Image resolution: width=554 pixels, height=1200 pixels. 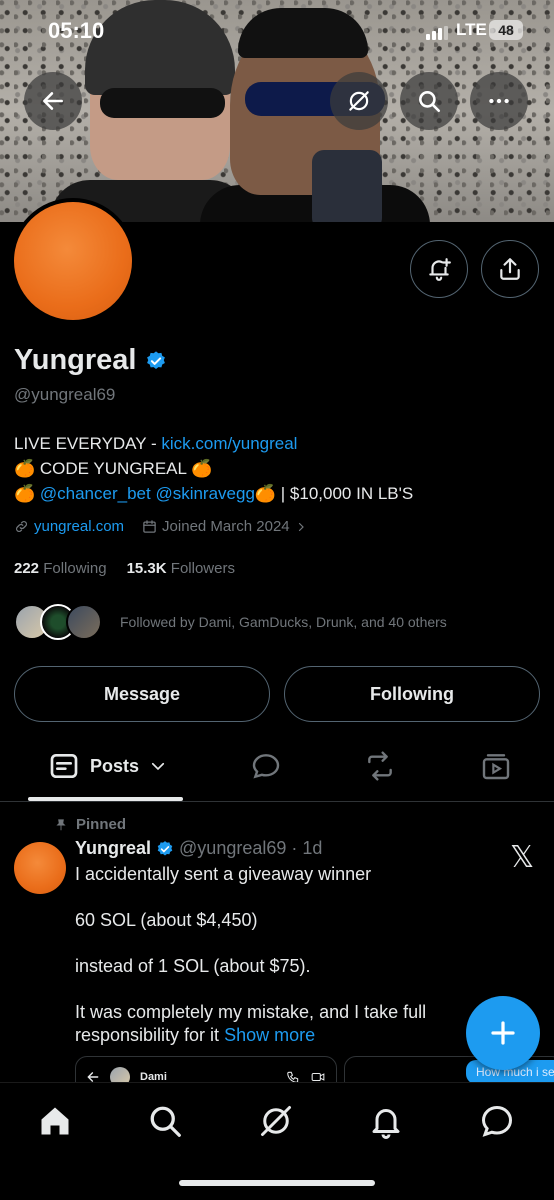 I want to click on post-paragraph: I accidentally sent a giveaway winner, so click(x=223, y=874).